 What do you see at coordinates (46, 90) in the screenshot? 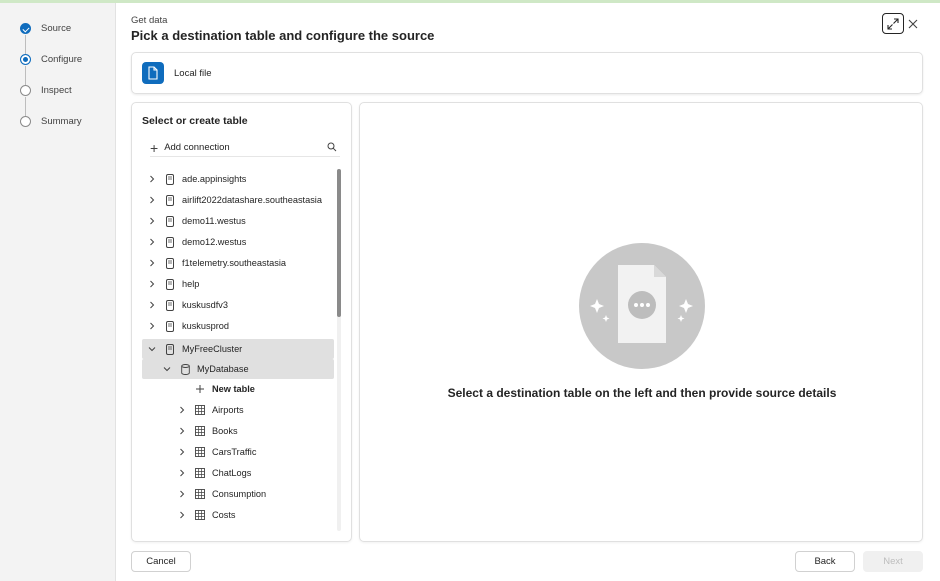
I see `step-inspect: Inspect` at bounding box center [46, 90].